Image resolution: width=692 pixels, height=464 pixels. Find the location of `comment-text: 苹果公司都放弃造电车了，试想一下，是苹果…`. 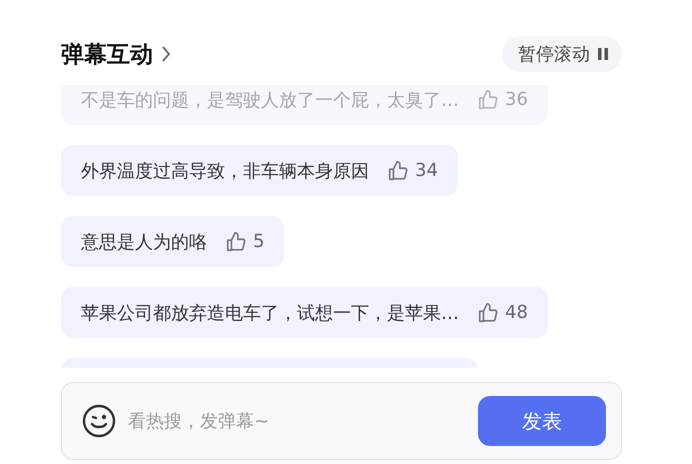

comment-text: 苹果公司都放弃造电车了，试想一下，是苹果… is located at coordinates (270, 313).